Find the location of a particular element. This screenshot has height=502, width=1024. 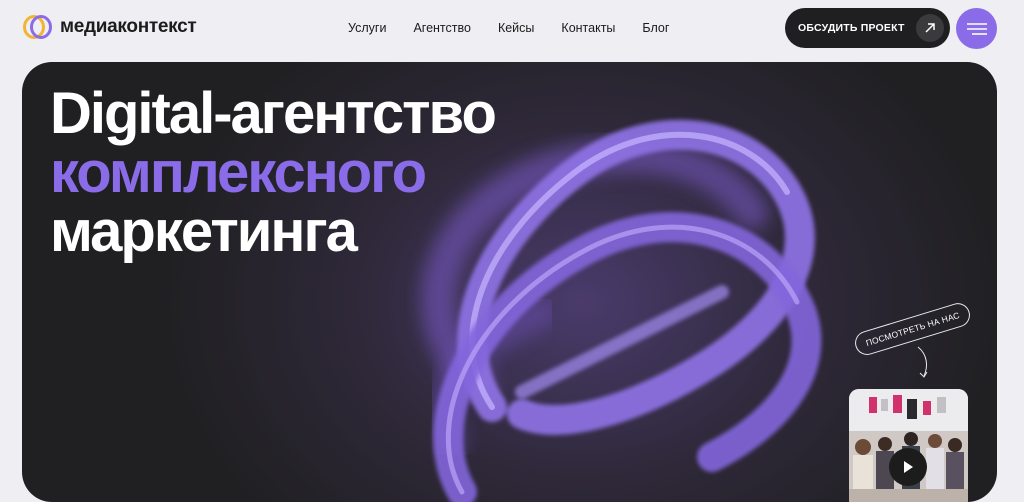

logo: медиаконтекст is located at coordinates (109, 27).